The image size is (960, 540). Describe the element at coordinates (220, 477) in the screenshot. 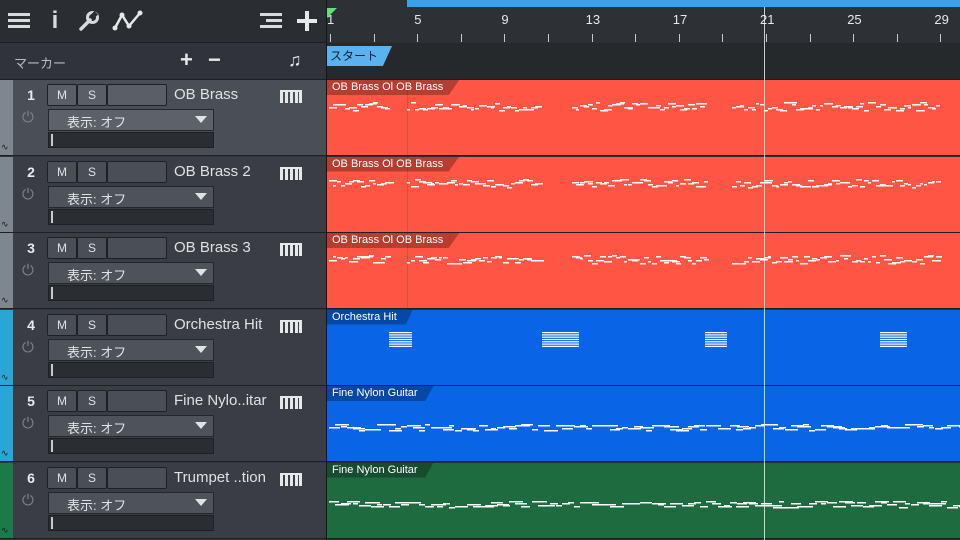

I see `track-name: Trumpet ..tion` at that location.